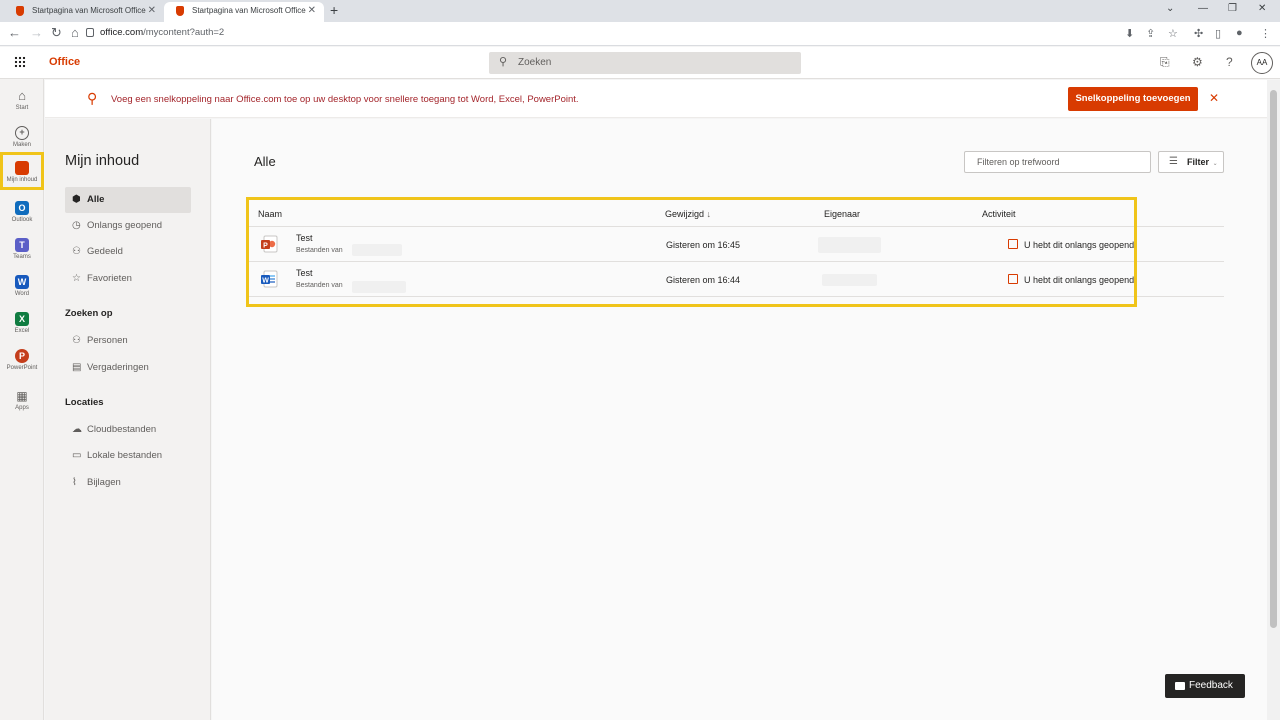 Image resolution: width=1280 pixels, height=720 pixels. What do you see at coordinates (1198, 33) in the screenshot?
I see `extensions-icon: ✣` at bounding box center [1198, 33].